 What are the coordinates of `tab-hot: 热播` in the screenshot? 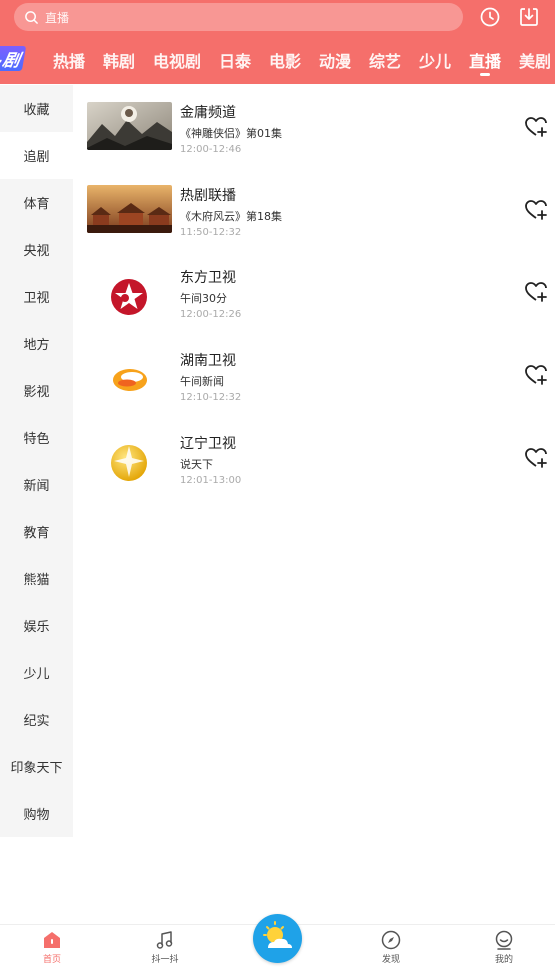 It's located at (69, 60).